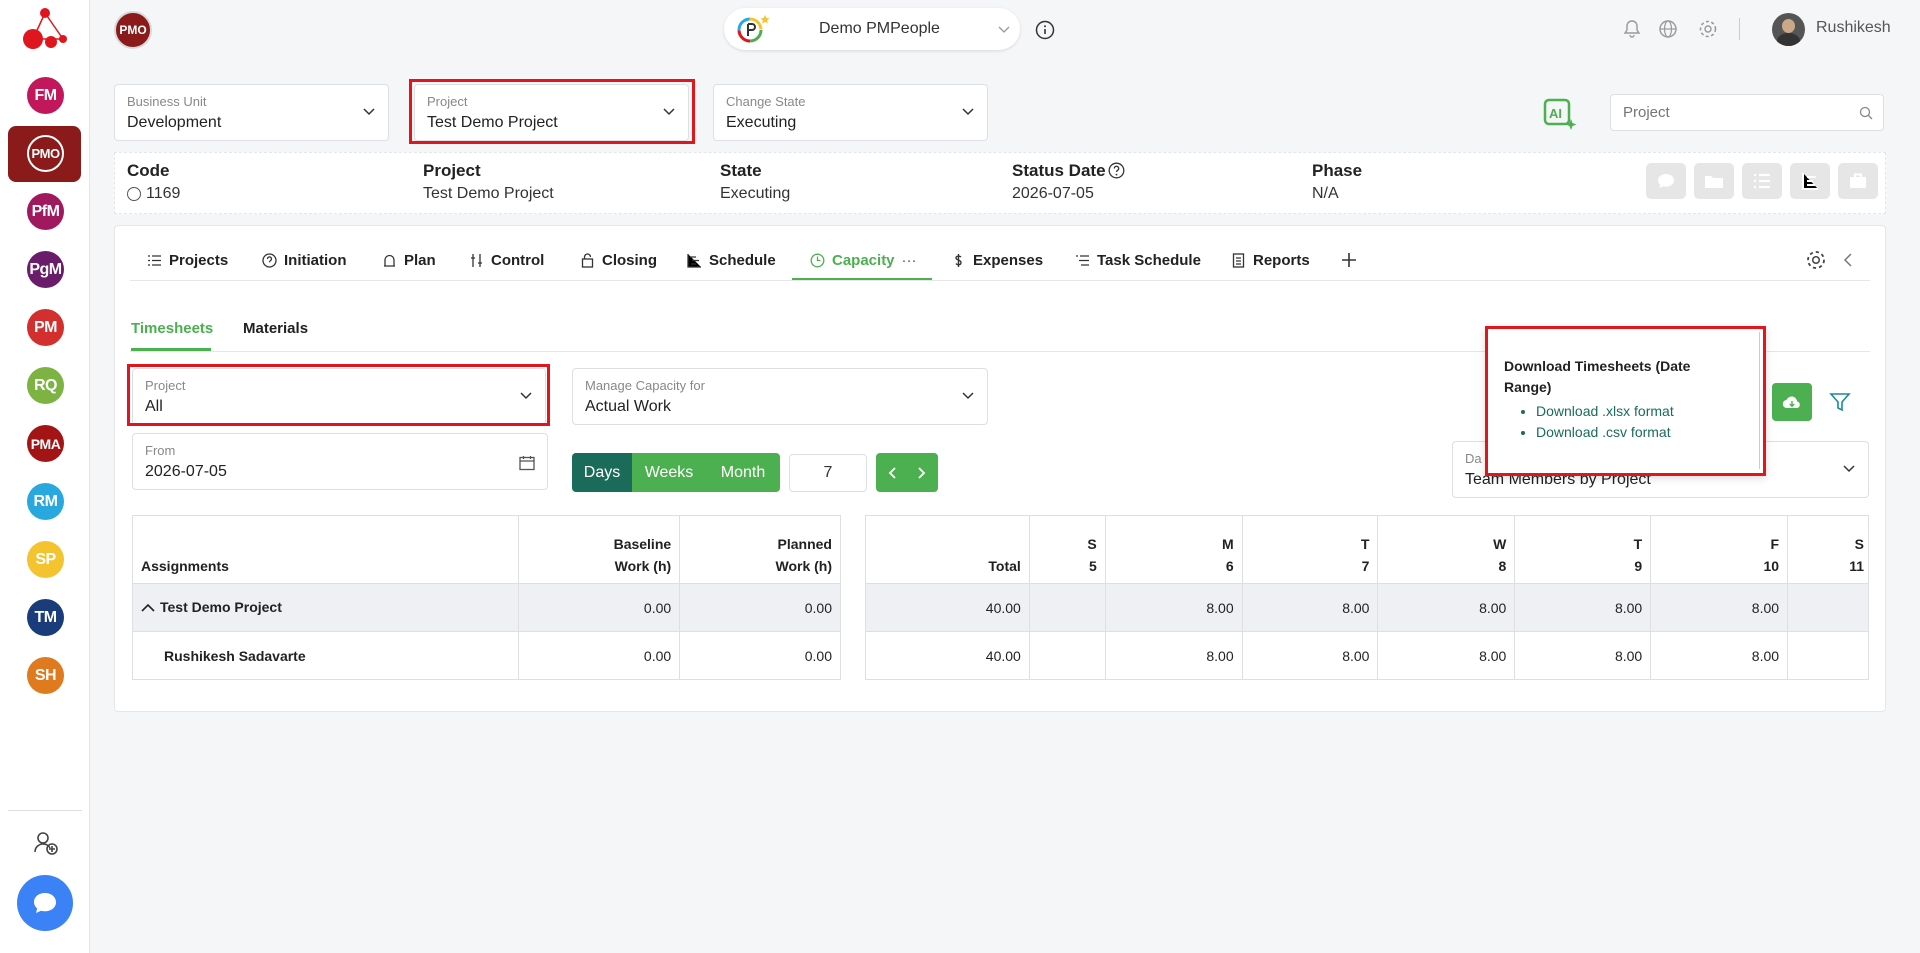  Describe the element at coordinates (599, 549) in the screenshot. I see `baseline-work-header: Baseline Work (h)` at that location.